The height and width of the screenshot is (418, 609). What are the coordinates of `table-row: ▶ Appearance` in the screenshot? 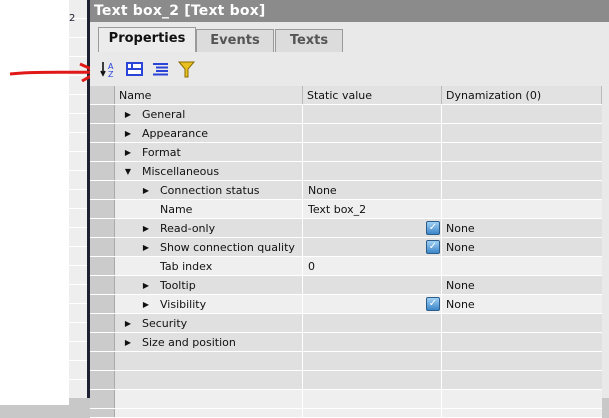 It's located at (346, 133).